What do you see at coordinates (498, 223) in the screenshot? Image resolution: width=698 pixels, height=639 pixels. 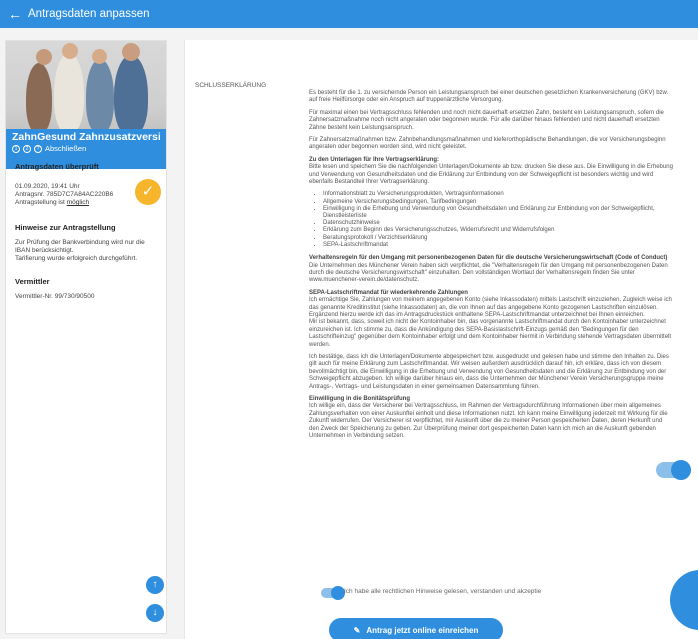 I see `list-item: Datenschutzhinweise` at bounding box center [498, 223].